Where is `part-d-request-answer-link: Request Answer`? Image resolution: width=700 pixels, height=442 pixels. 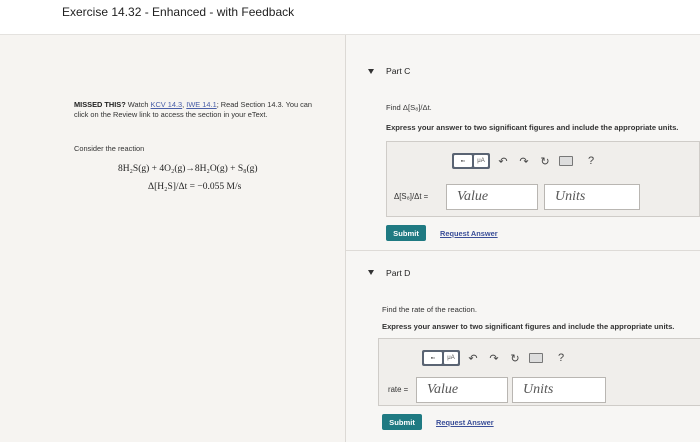 part-d-request-answer-link: Request Answer is located at coordinates (465, 422).